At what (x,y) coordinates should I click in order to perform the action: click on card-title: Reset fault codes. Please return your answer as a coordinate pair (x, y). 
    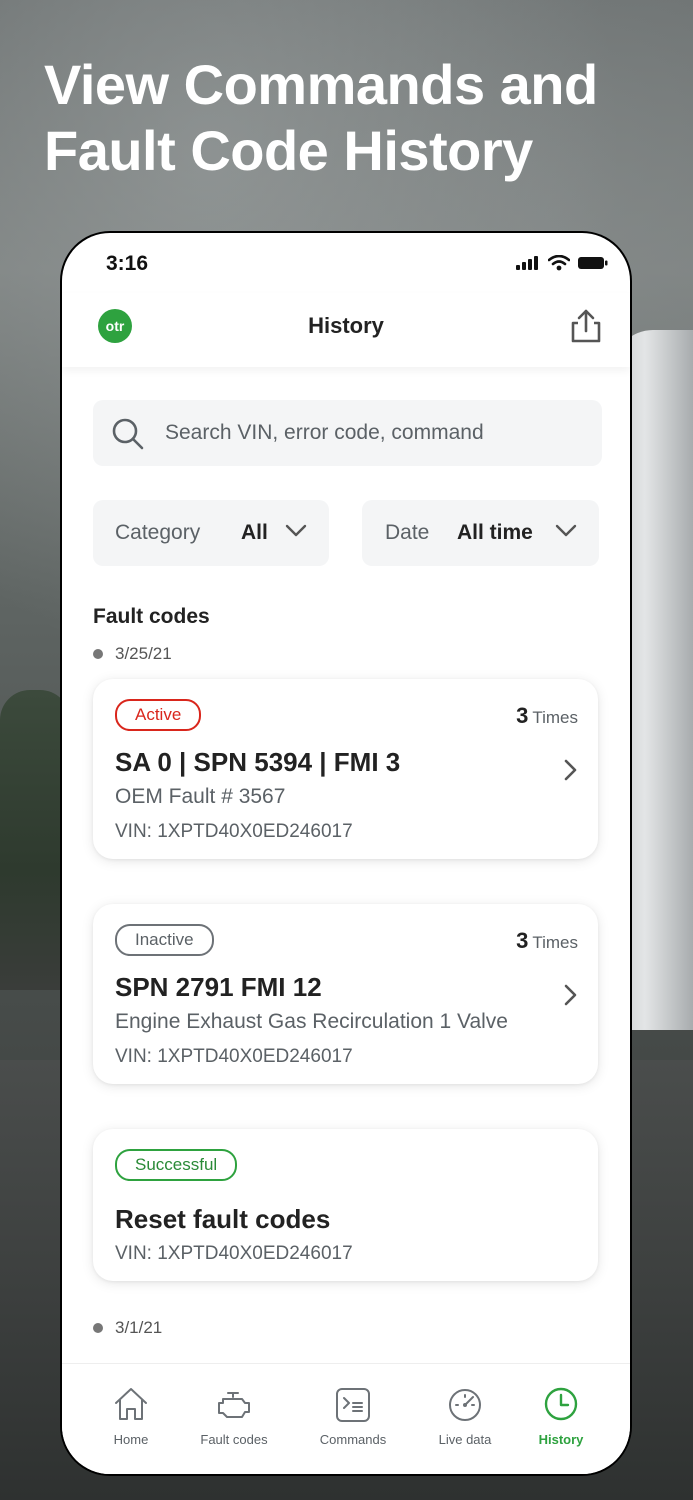
    Looking at the image, I should click on (223, 1219).